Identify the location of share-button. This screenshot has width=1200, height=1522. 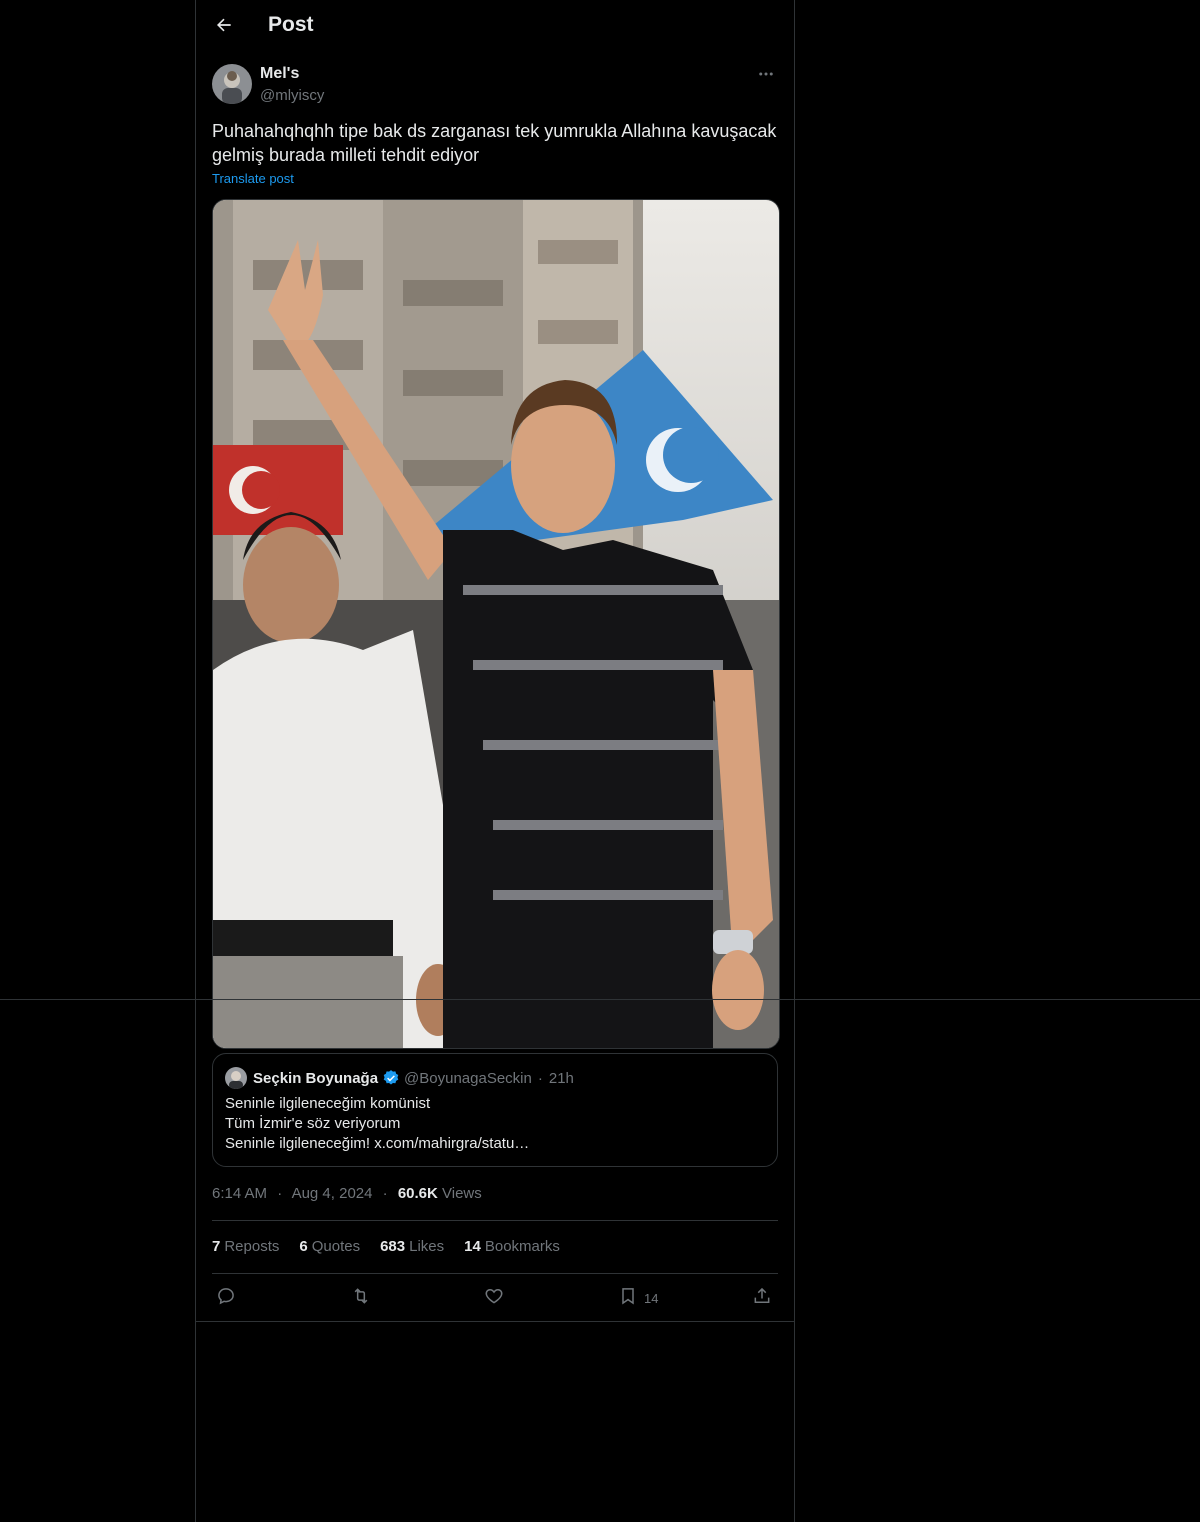
(762, 1298).